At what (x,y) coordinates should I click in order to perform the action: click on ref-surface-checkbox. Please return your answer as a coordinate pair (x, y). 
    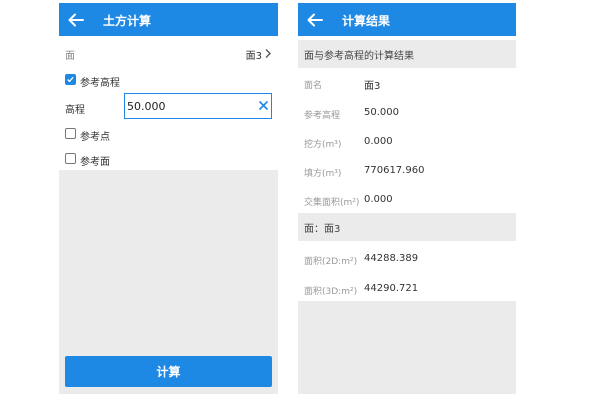
    Looking at the image, I should click on (70, 158).